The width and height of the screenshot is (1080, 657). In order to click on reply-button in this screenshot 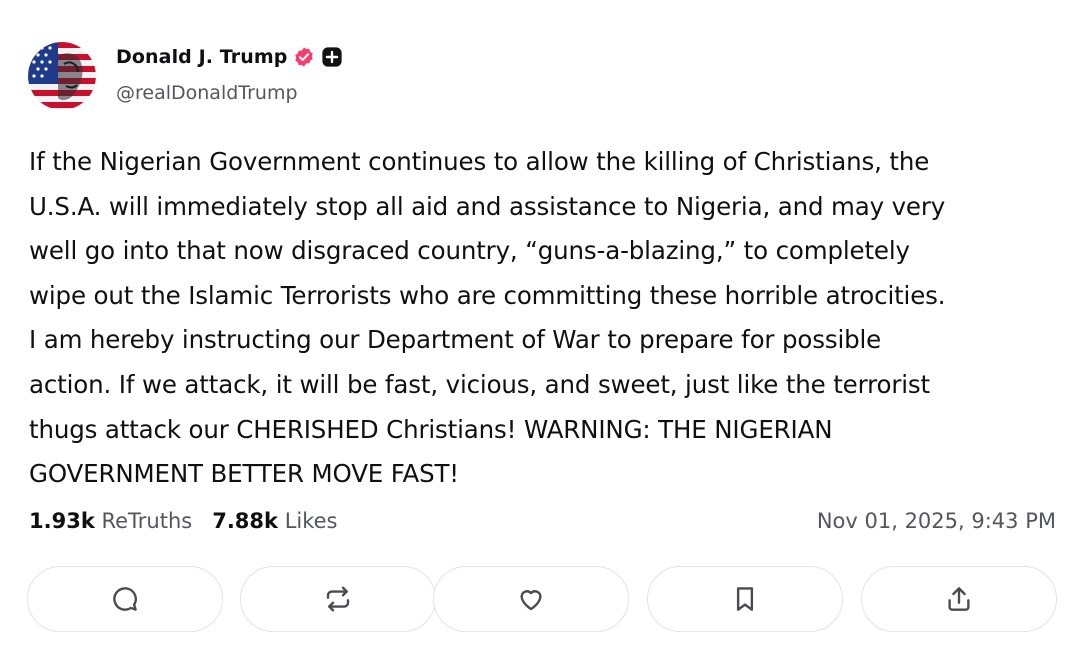, I will do `click(125, 599)`.